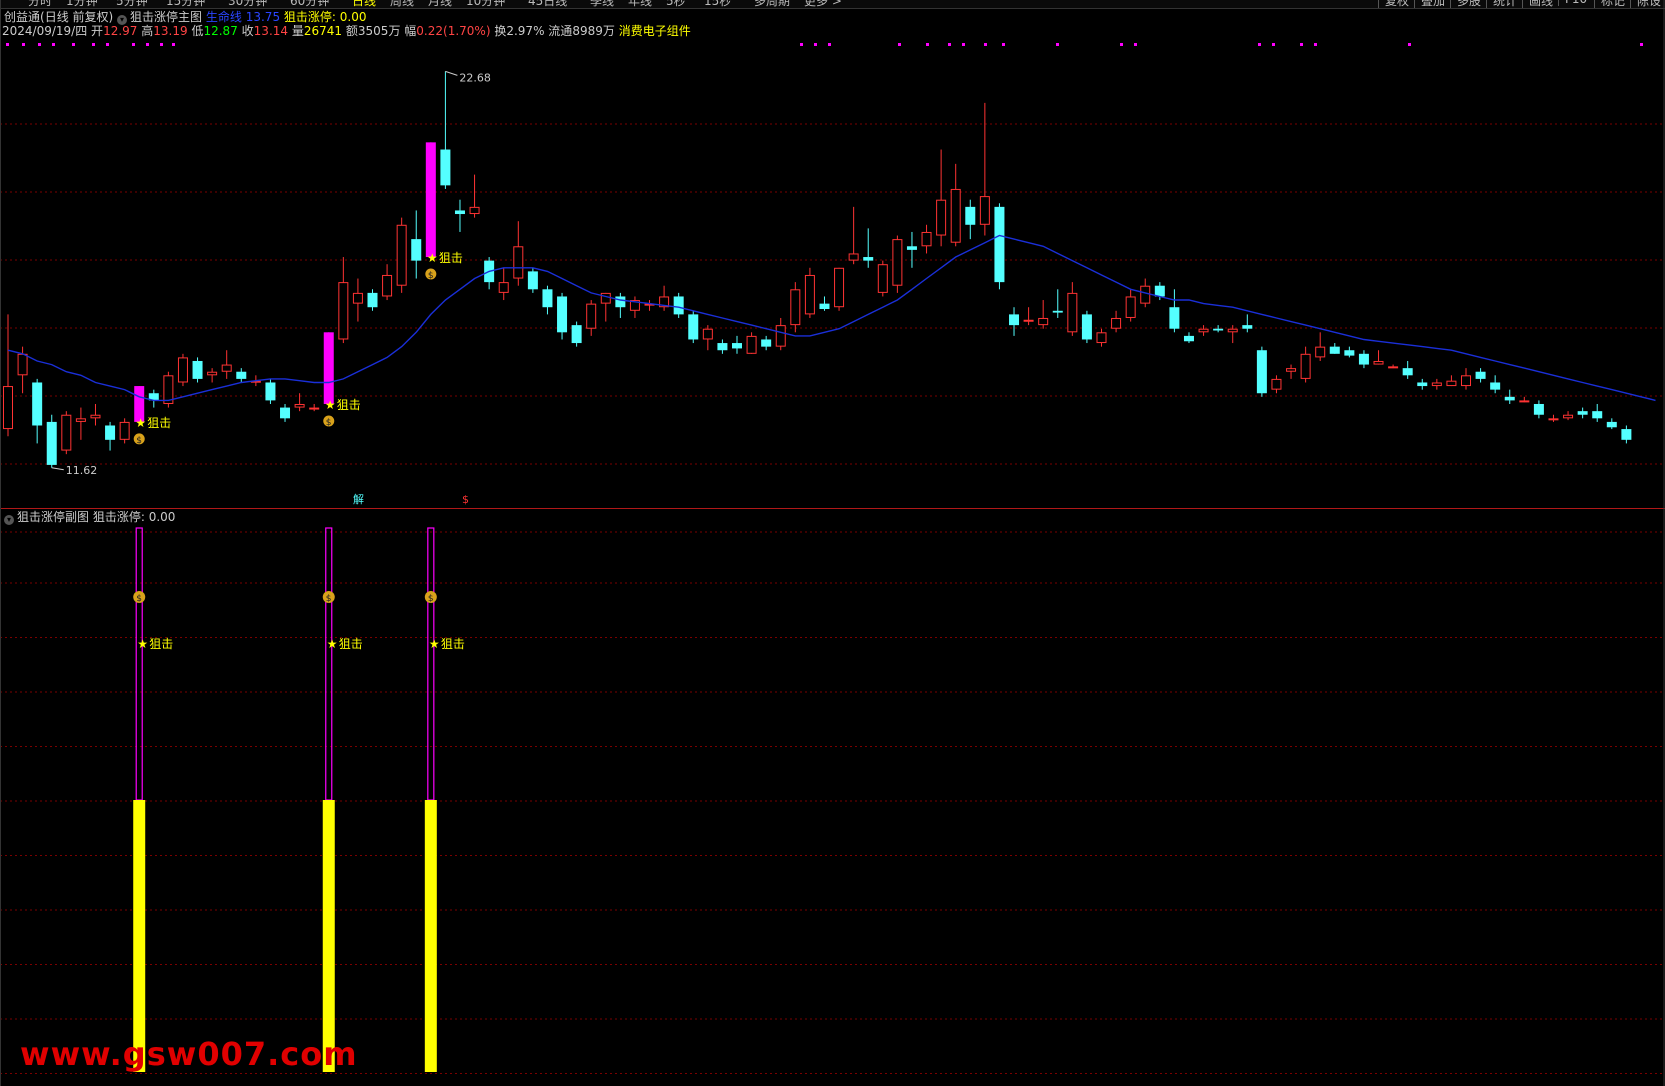 The image size is (1665, 1086). What do you see at coordinates (82, 470) in the screenshot?
I see `min-price-label: 11.62` at bounding box center [82, 470].